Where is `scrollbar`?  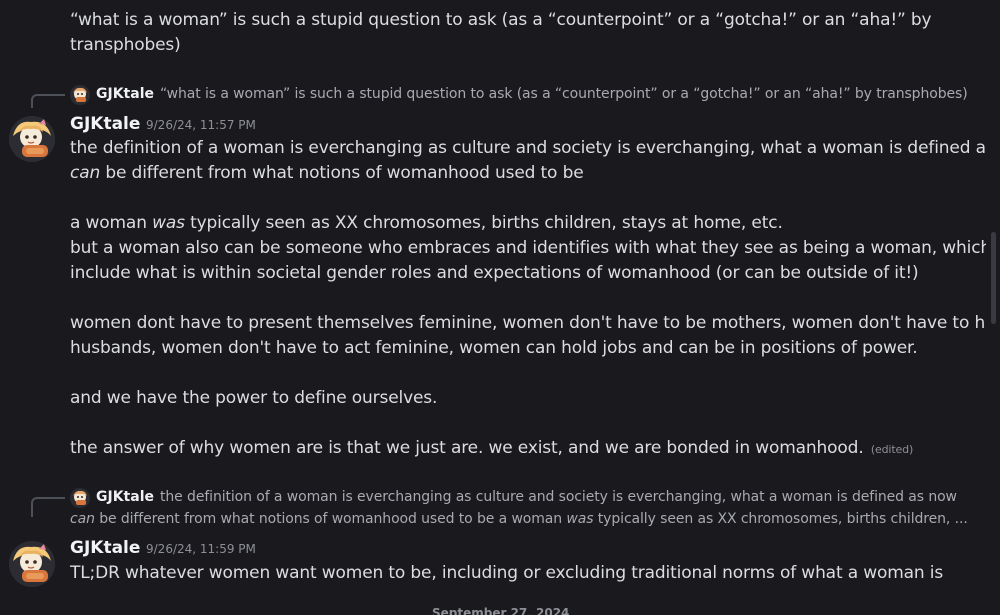
scrollbar is located at coordinates (993, 307).